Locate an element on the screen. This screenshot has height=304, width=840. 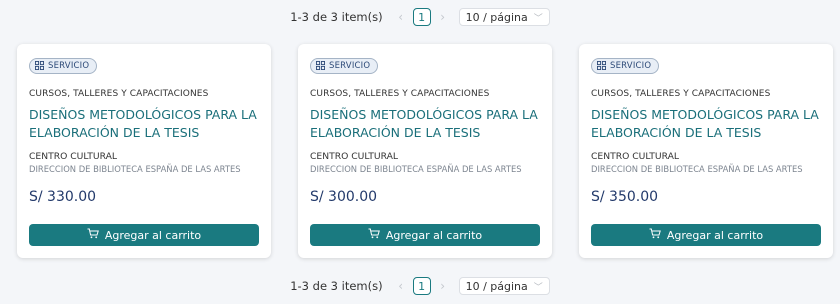
pagination-top: 1-3 de 3 item(s) ‹ 1 › 10 / página ﹀ is located at coordinates (420, 17).